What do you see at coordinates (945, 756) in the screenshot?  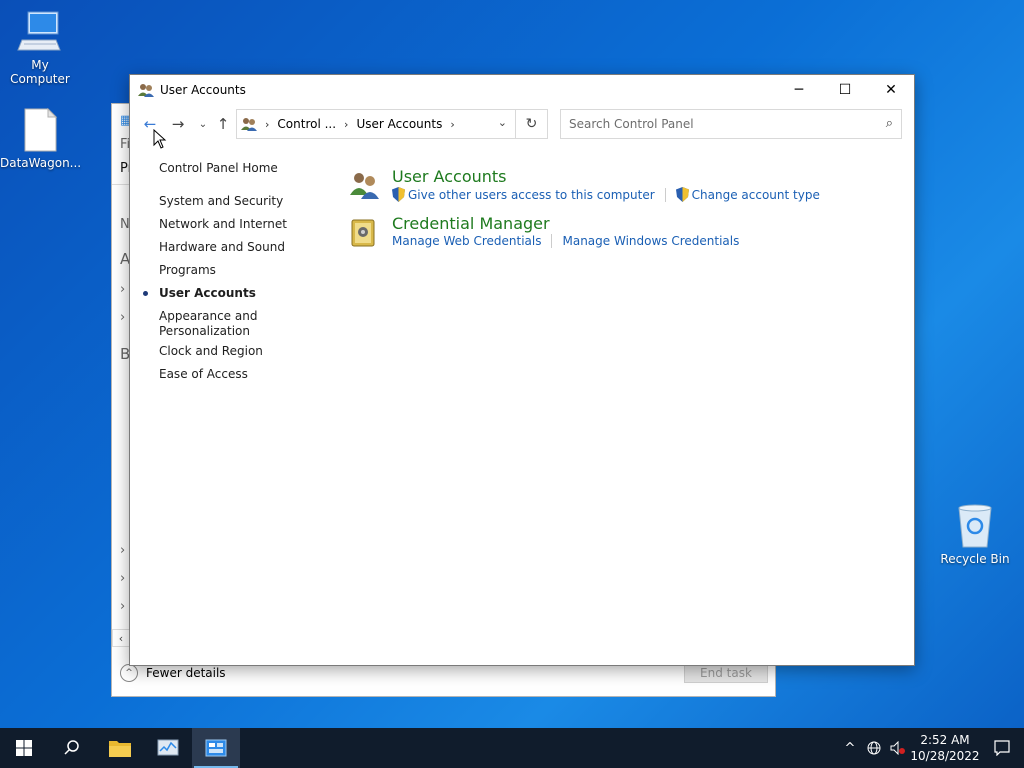 I see `clock-date: 10/28/2022` at bounding box center [945, 756].